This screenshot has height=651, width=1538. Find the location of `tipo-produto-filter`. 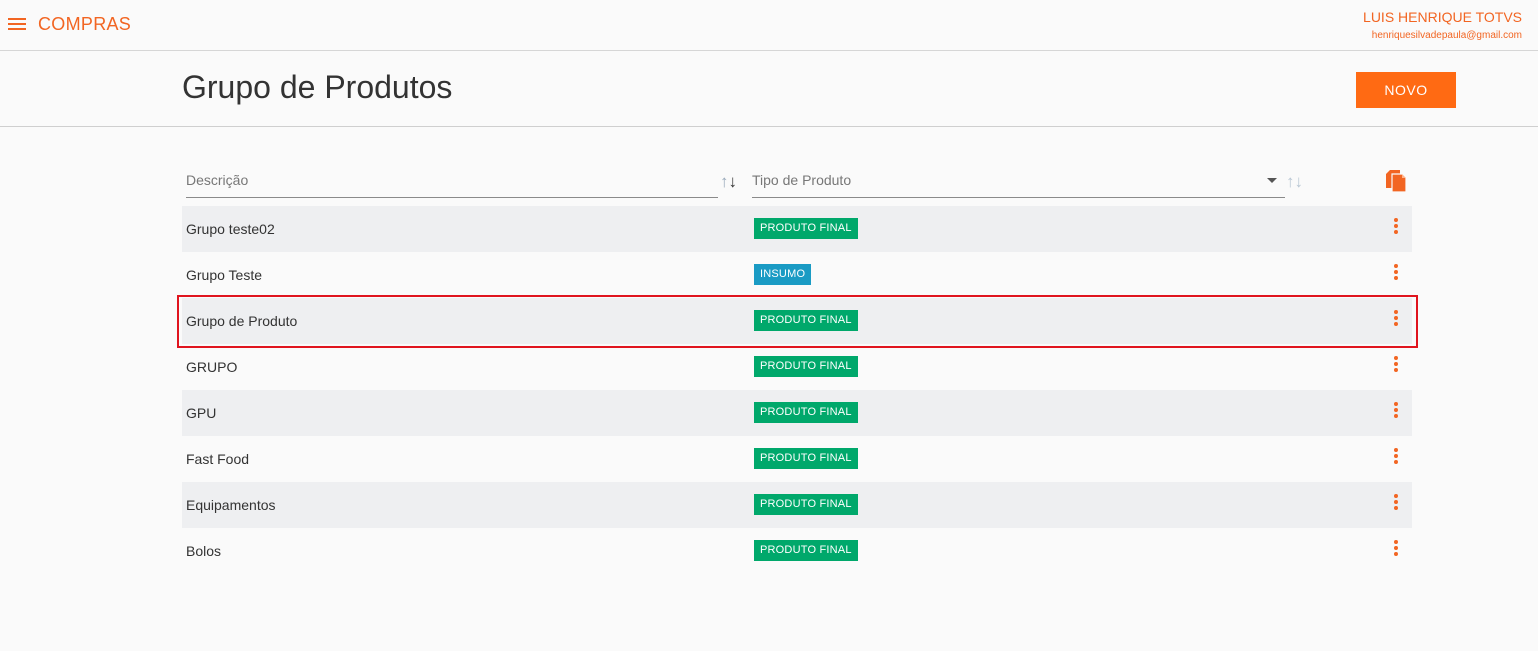

tipo-produto-filter is located at coordinates (1018, 182).